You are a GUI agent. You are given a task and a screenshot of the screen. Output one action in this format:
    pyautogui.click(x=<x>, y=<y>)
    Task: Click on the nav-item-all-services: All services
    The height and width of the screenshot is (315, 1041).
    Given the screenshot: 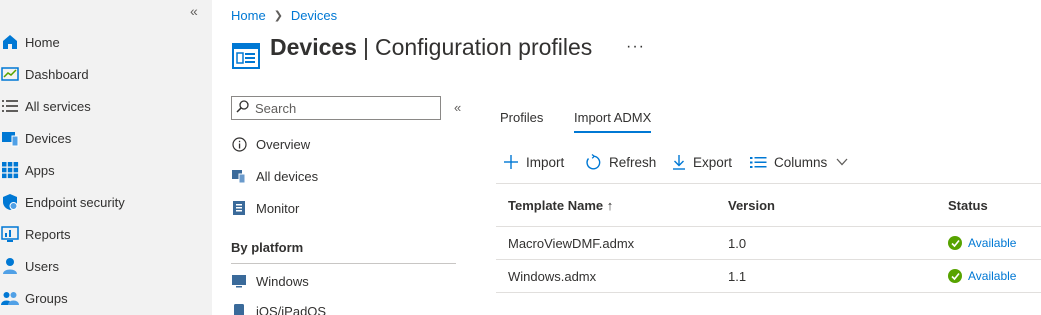 What is the action you would take?
    pyautogui.click(x=106, y=106)
    